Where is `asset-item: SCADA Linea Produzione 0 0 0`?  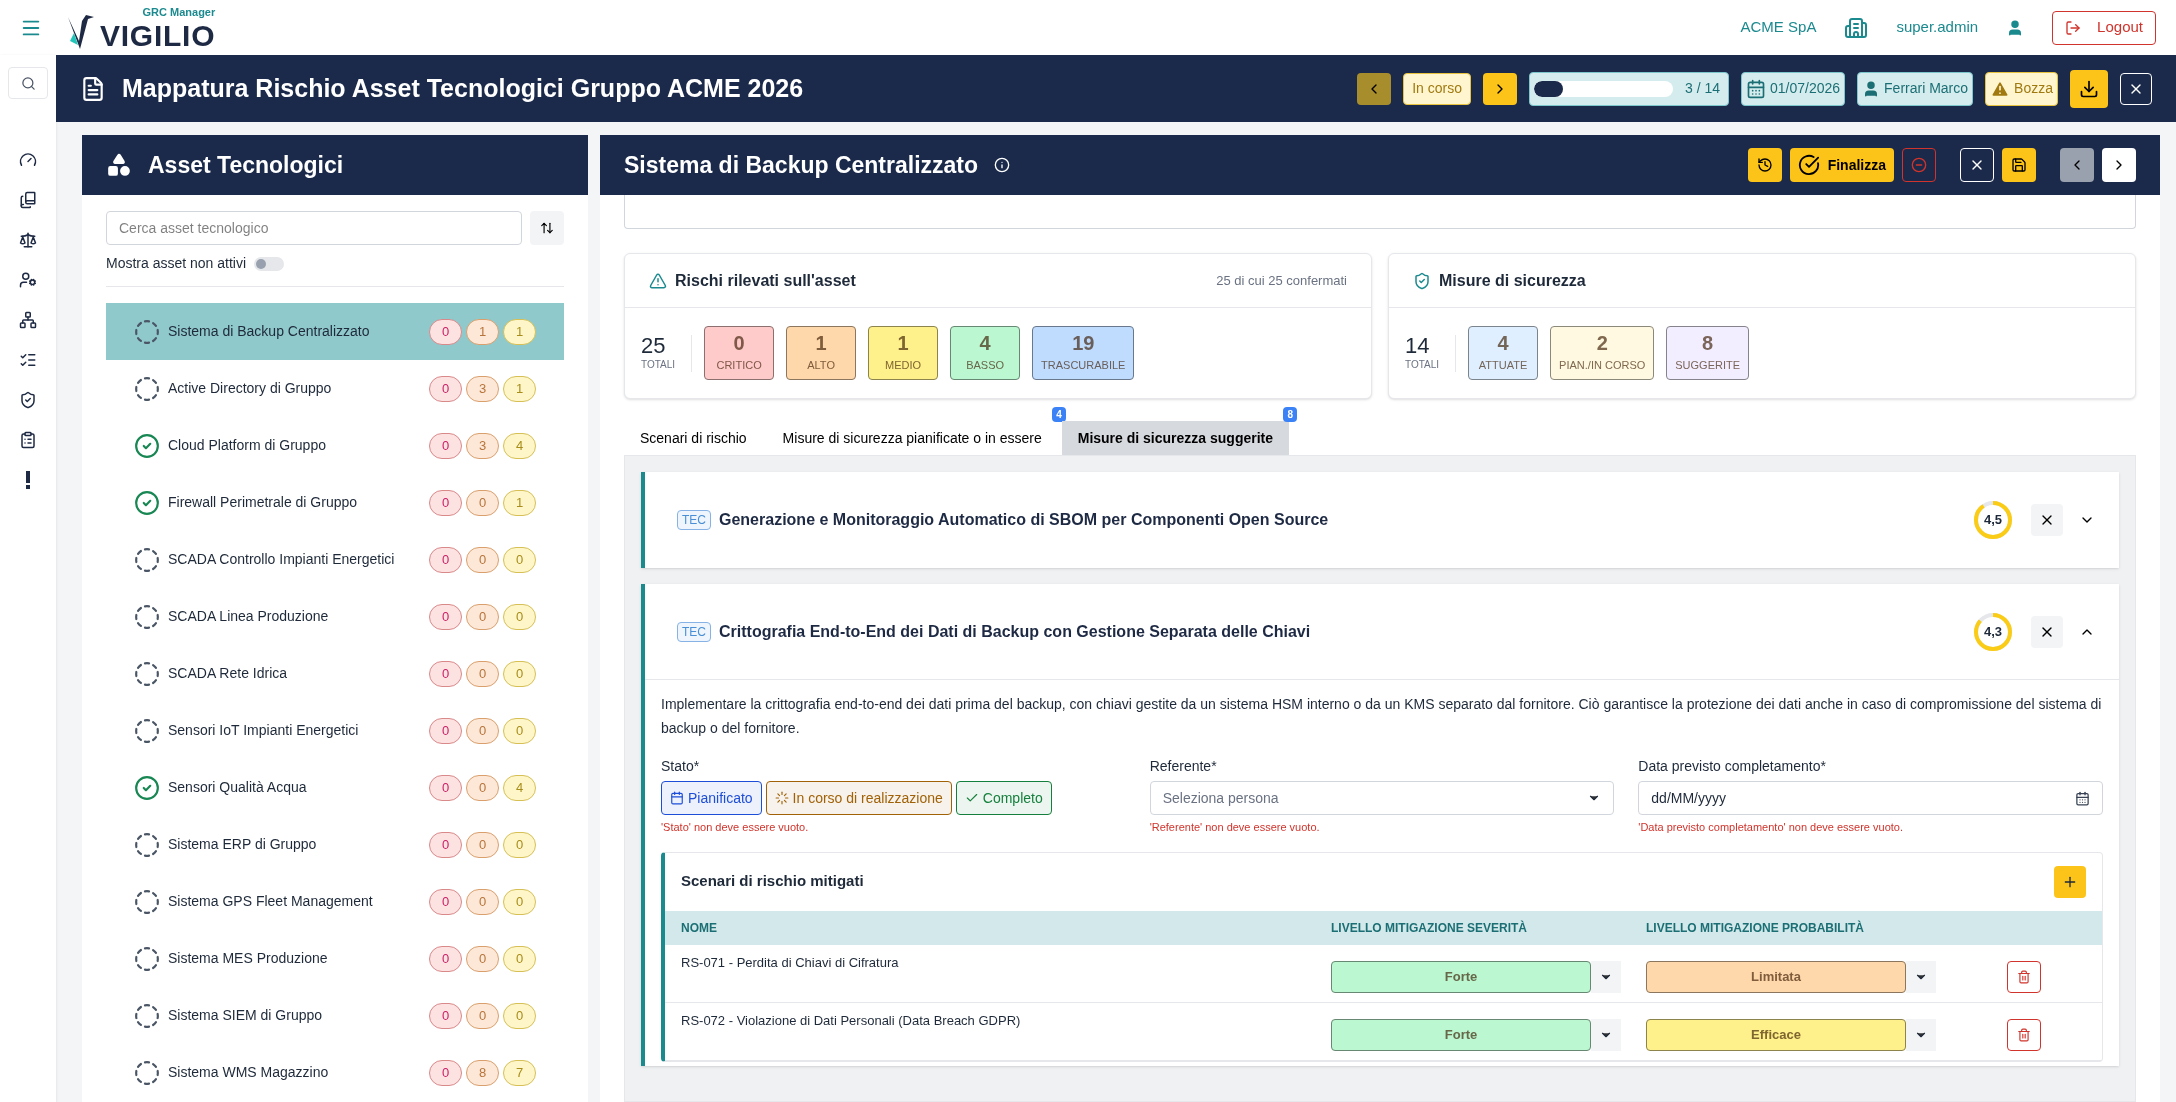
asset-item: SCADA Linea Produzione 0 0 0 is located at coordinates (335, 616).